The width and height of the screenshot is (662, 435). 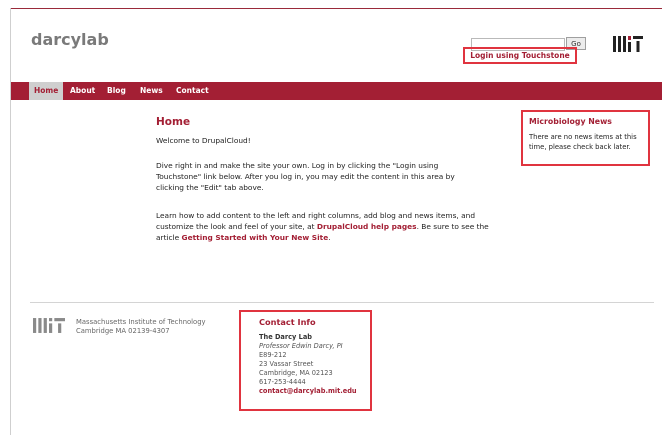 I want to click on contact-info-title: Contact Info, so click(x=287, y=322).